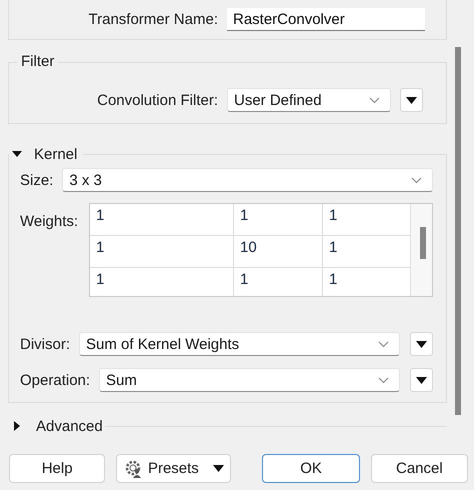 This screenshot has height=490, width=474. What do you see at coordinates (56, 154) in the screenshot?
I see `section-title: Kernel` at bounding box center [56, 154].